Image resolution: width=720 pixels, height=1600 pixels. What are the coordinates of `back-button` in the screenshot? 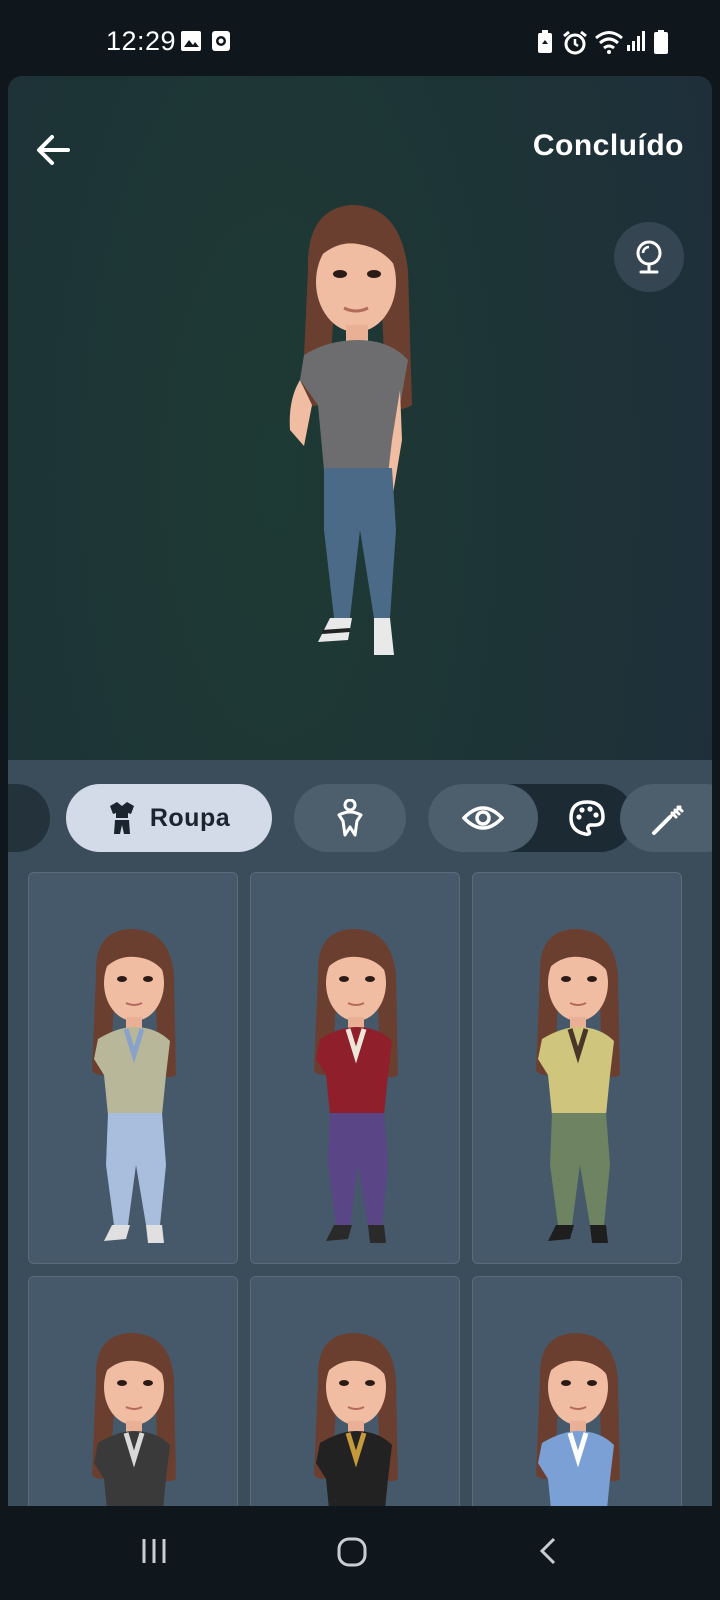 It's located at (56, 150).